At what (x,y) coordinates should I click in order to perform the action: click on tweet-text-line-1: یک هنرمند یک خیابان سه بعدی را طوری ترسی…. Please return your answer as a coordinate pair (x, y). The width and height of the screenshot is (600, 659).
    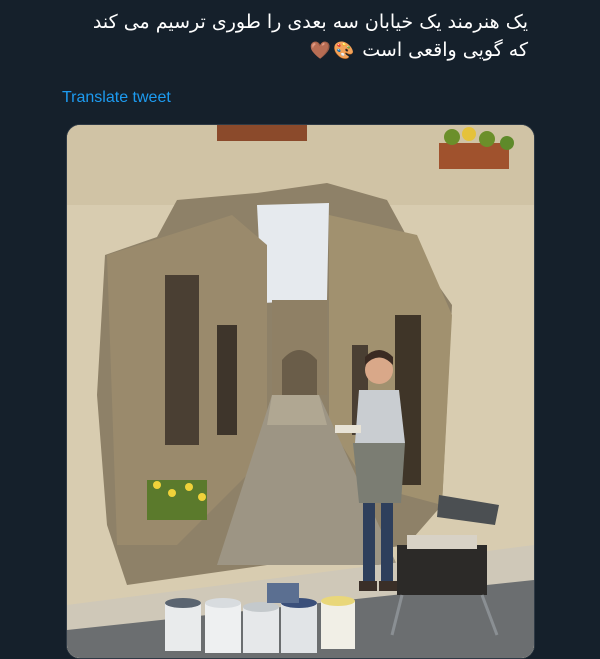
    Looking at the image, I should click on (310, 22).